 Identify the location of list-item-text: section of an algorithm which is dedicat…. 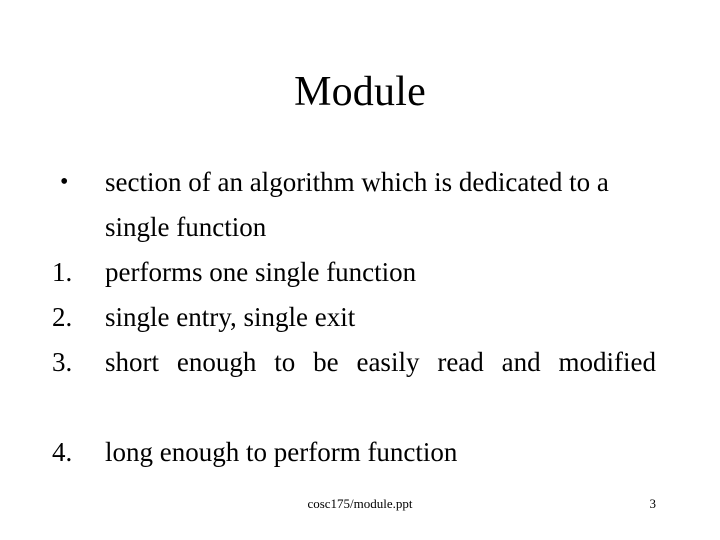
(357, 204).